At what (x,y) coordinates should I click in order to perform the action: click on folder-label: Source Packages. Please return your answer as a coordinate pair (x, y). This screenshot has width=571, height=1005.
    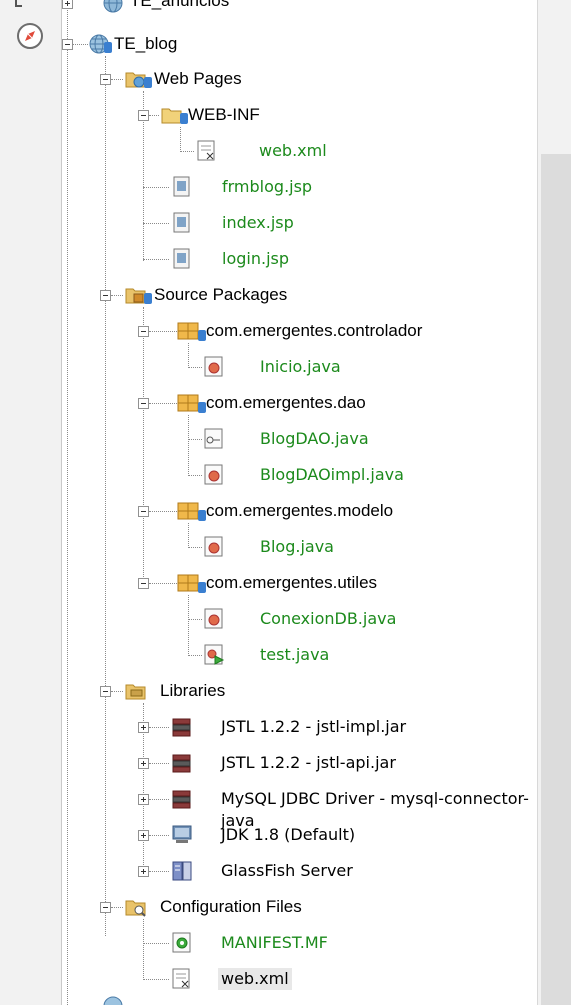
    Looking at the image, I should click on (220, 295).